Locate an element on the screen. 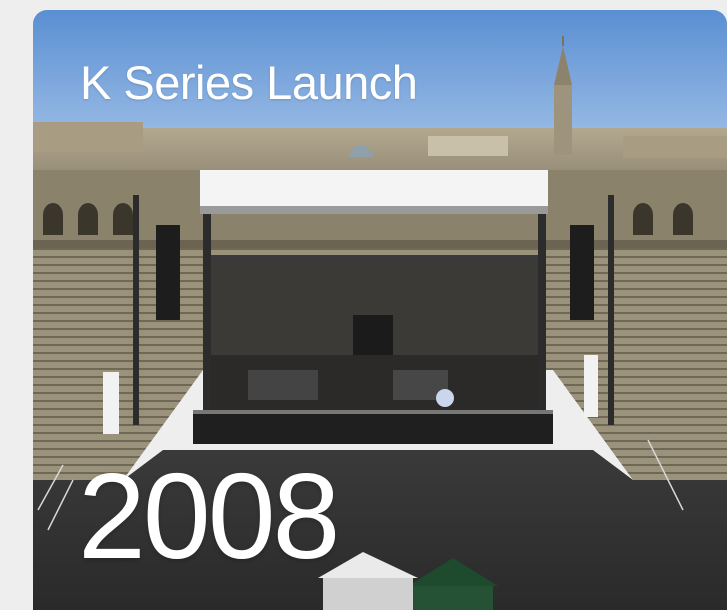 The width and height of the screenshot is (727, 610). card-title: K Series Launch is located at coordinates (249, 82).